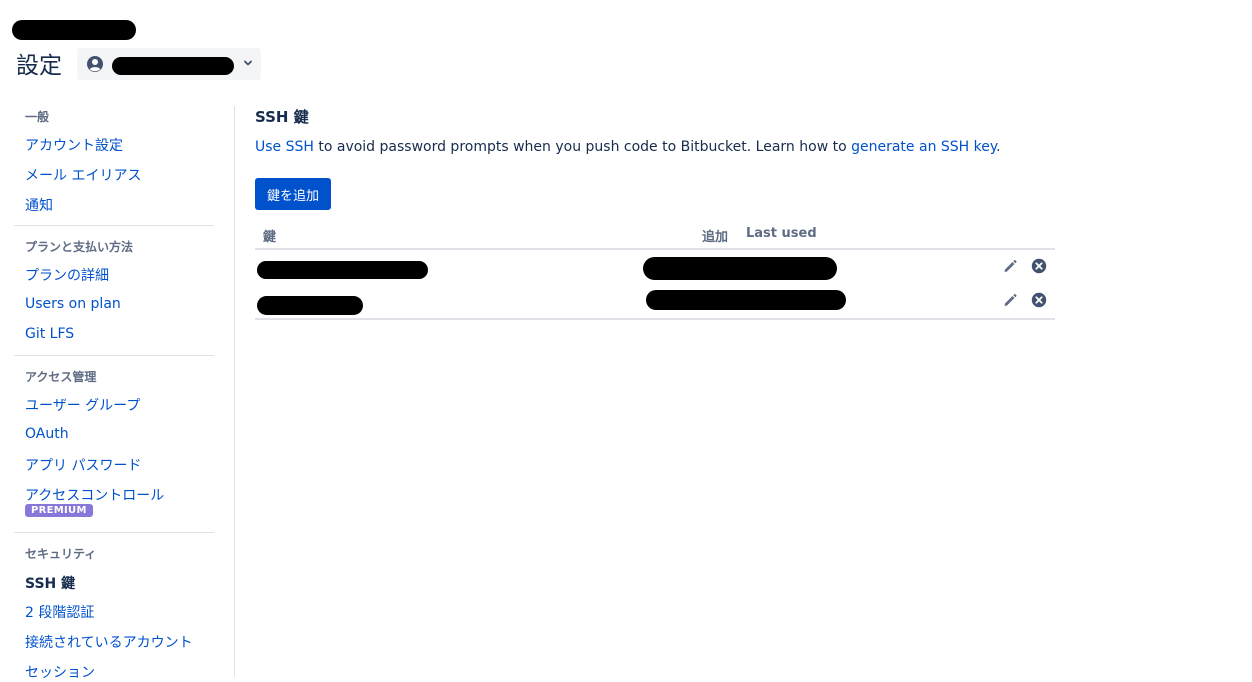 Image resolution: width=1252 pixels, height=682 pixels. What do you see at coordinates (284, 147) in the screenshot?
I see `use-ssh-link: Use SSH` at bounding box center [284, 147].